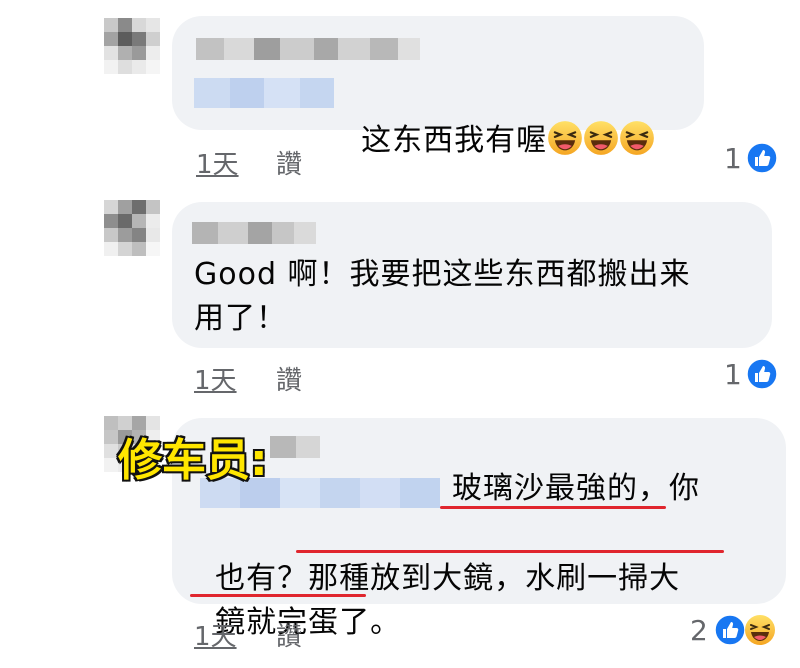 This screenshot has height=668, width=800. Describe the element at coordinates (386, 622) in the screenshot. I see `comment-text-segment: 。` at that location.